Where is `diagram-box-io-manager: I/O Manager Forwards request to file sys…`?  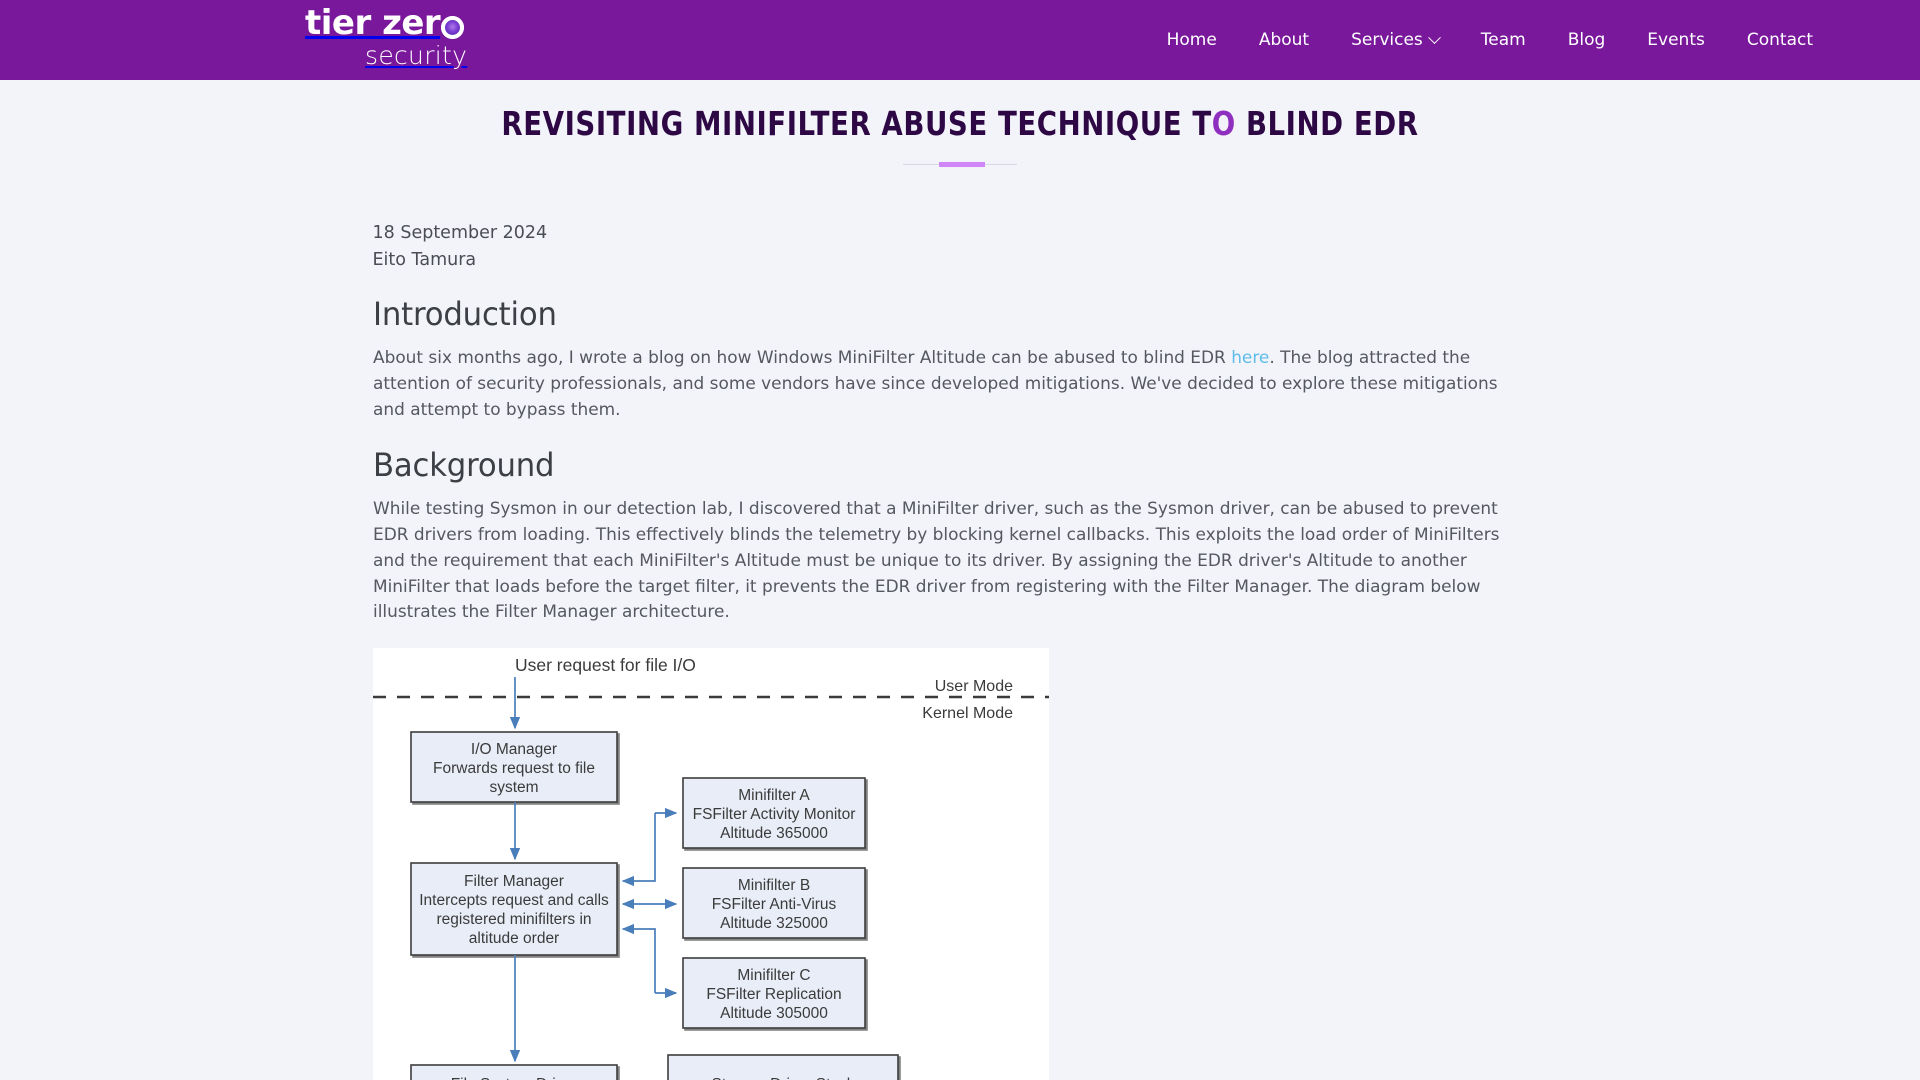 diagram-box-io-manager: I/O Manager Forwards request to file sys… is located at coordinates (513, 767).